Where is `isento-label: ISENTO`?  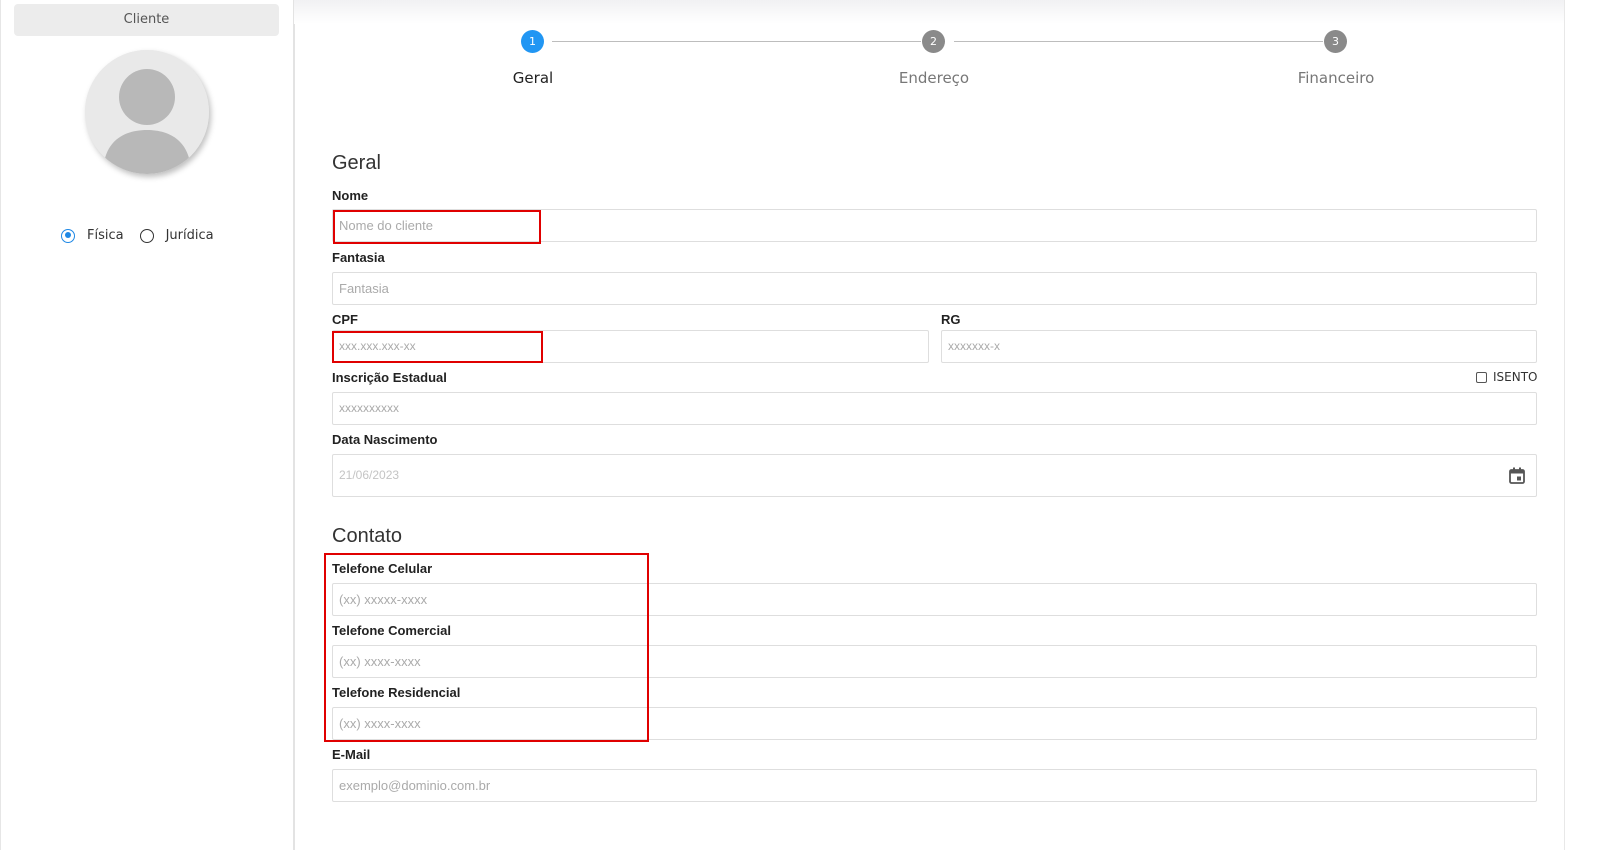 isento-label: ISENTO is located at coordinates (1515, 377).